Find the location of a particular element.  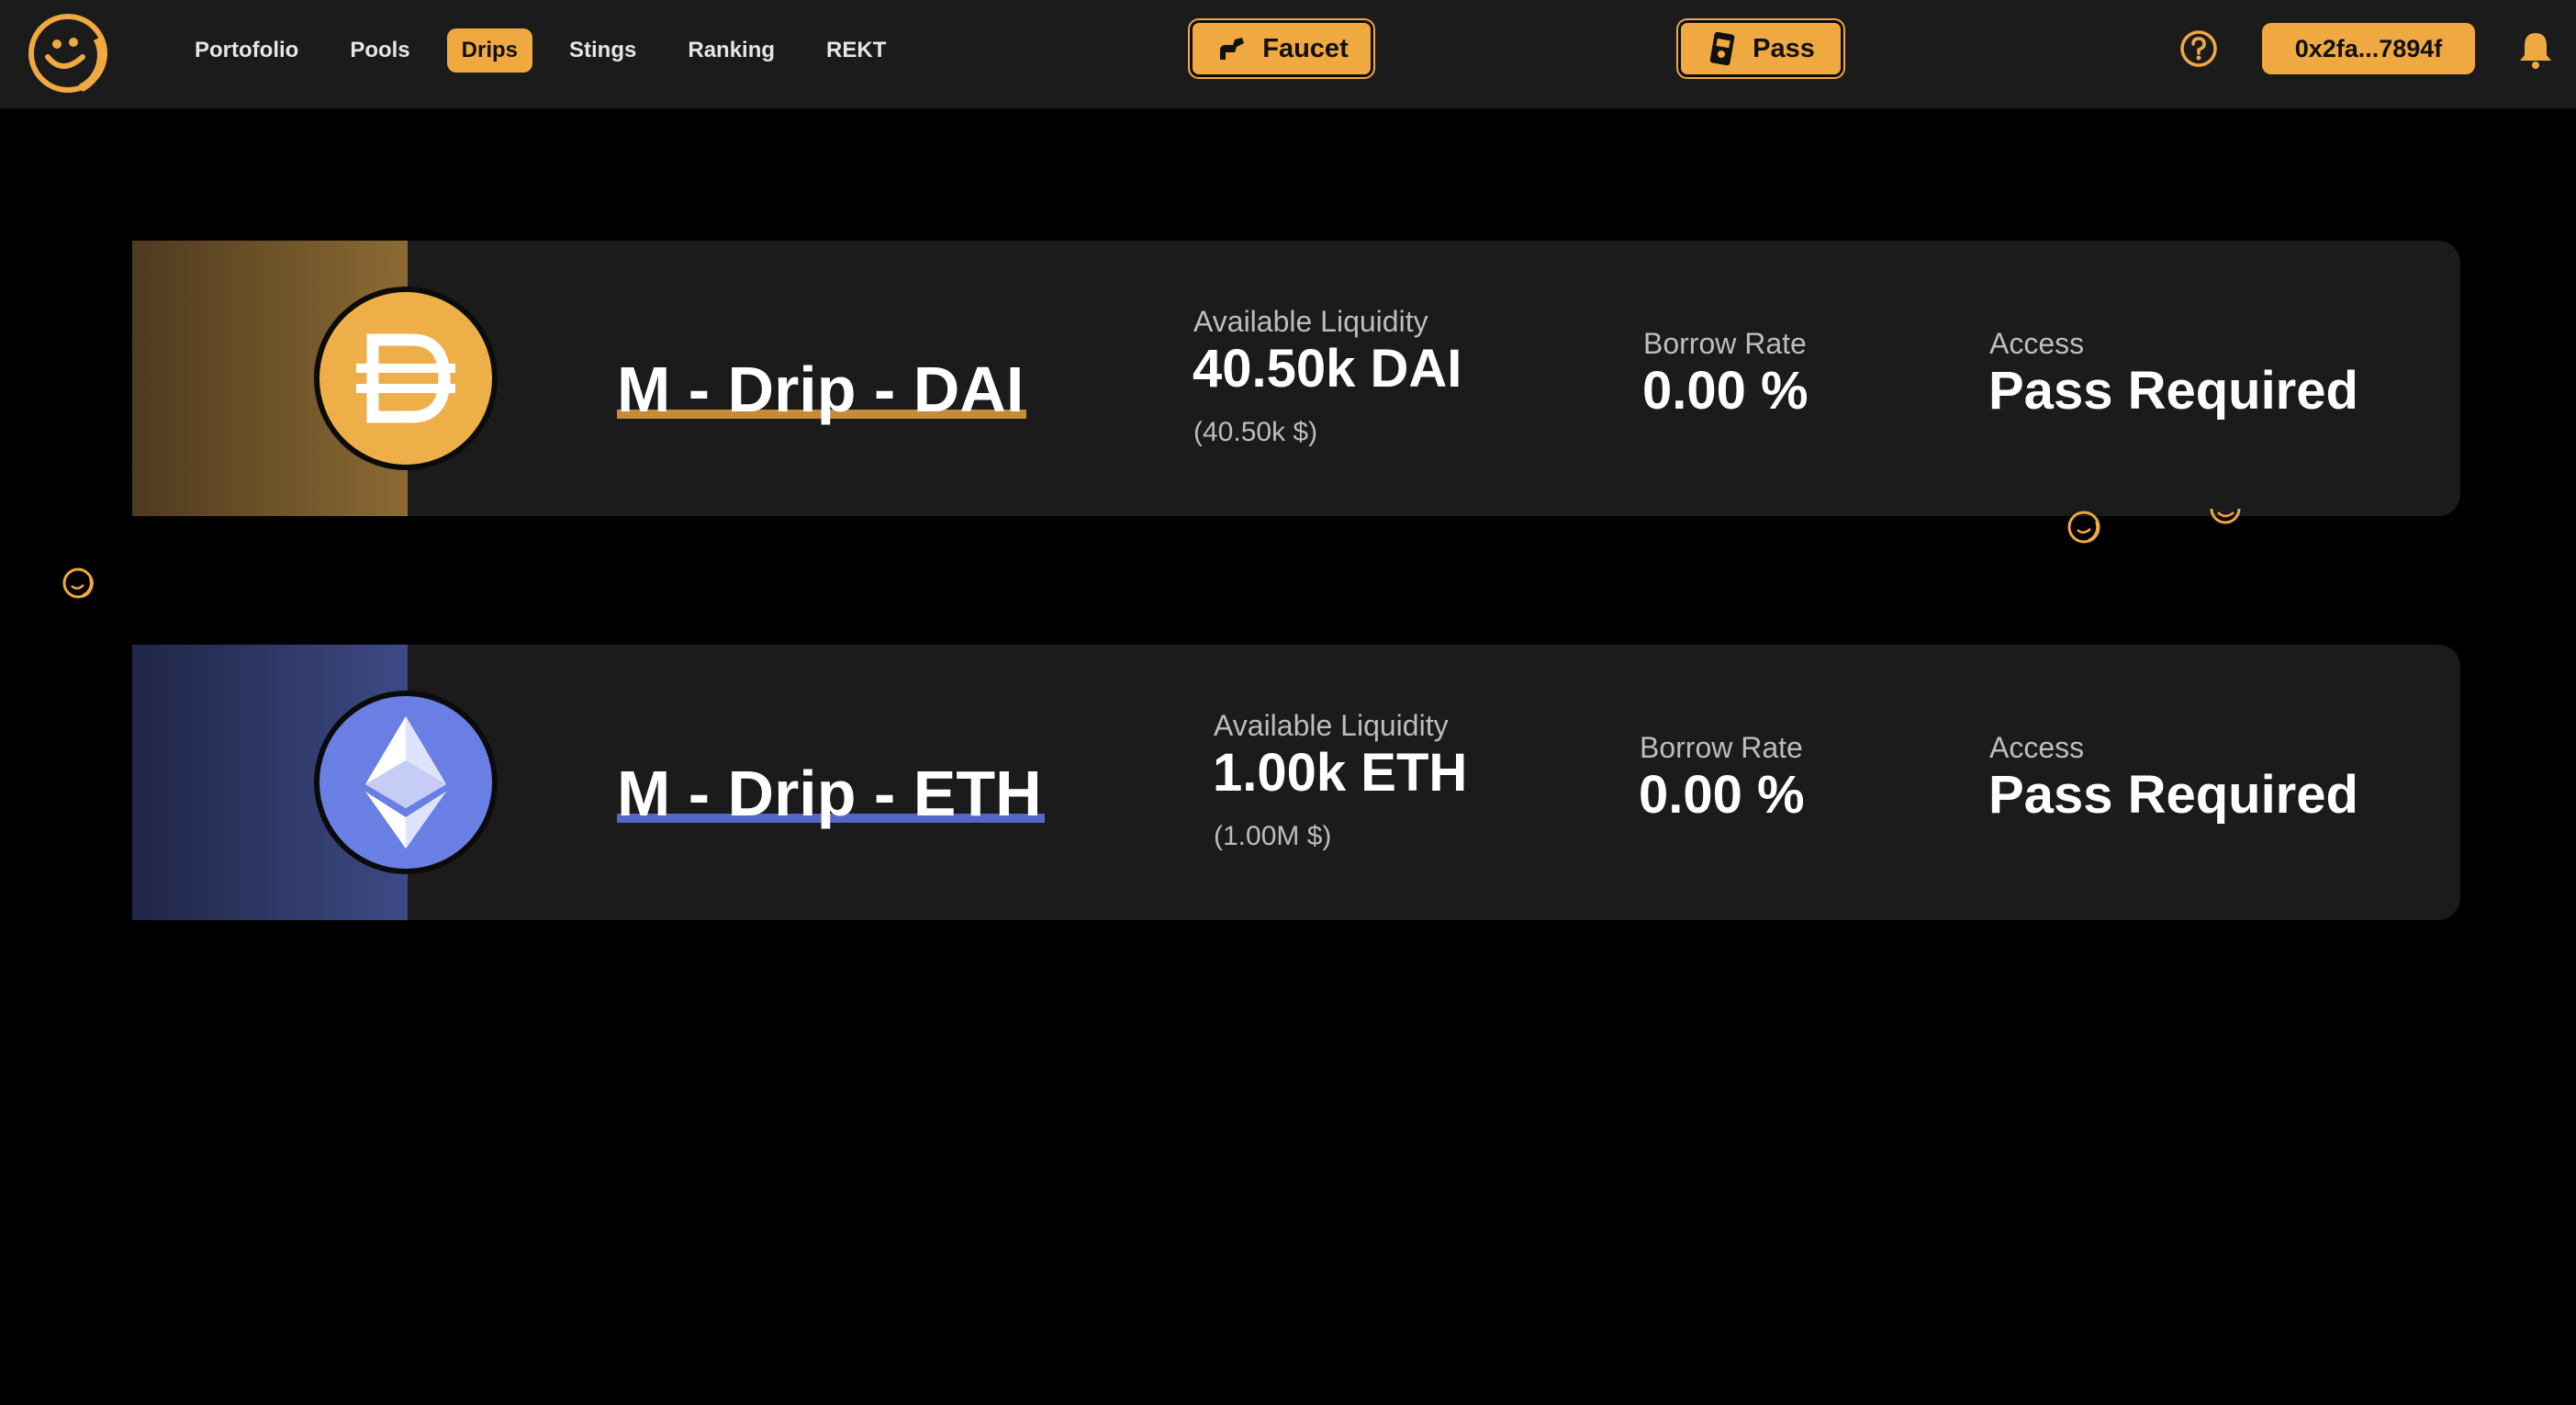

nav-stings: Stings is located at coordinates (602, 50).